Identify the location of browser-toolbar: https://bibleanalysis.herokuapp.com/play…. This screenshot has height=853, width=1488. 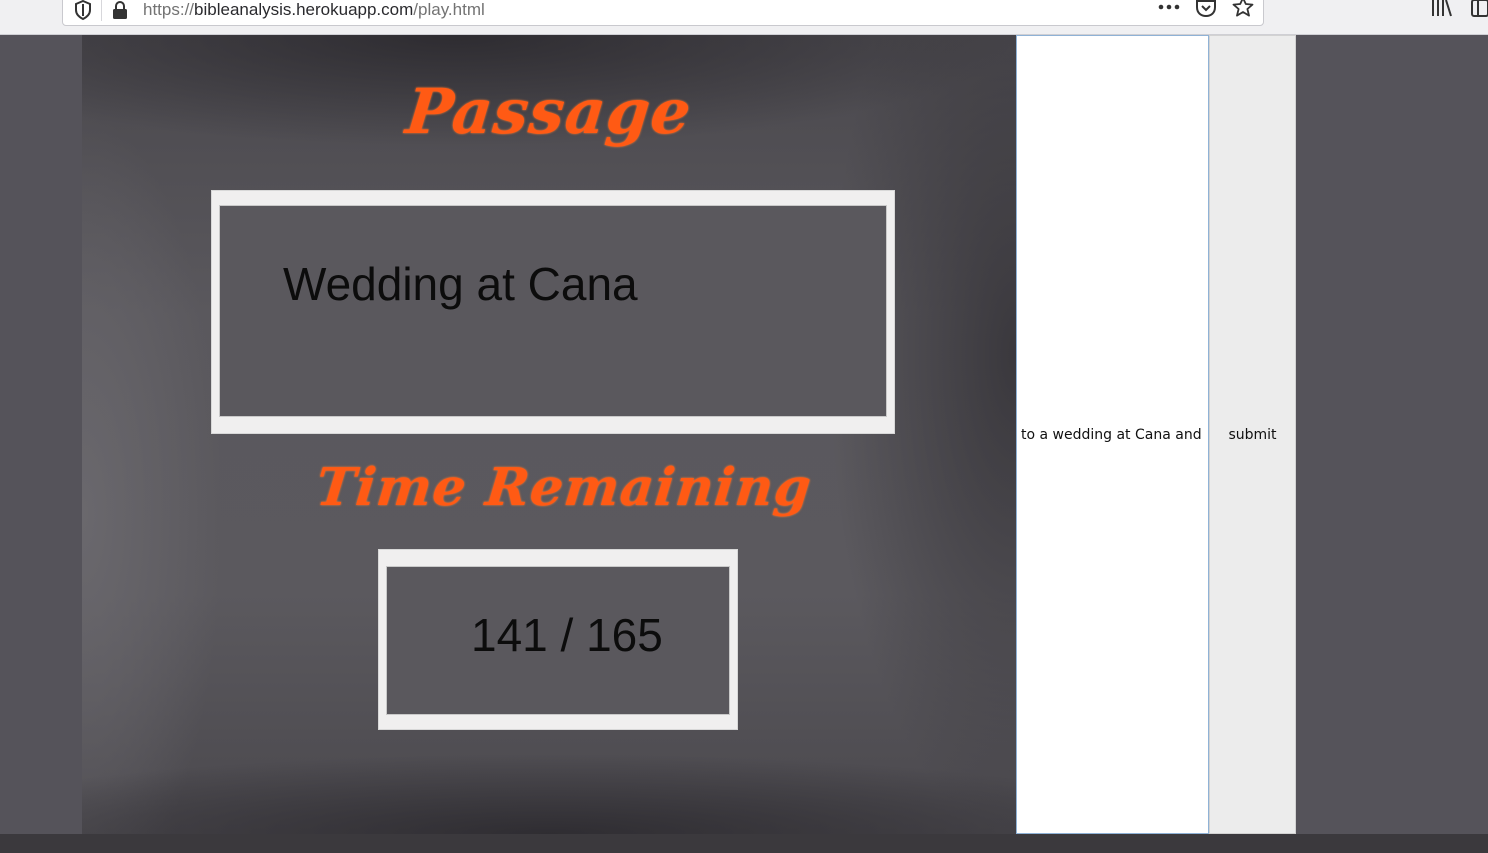
(744, 17).